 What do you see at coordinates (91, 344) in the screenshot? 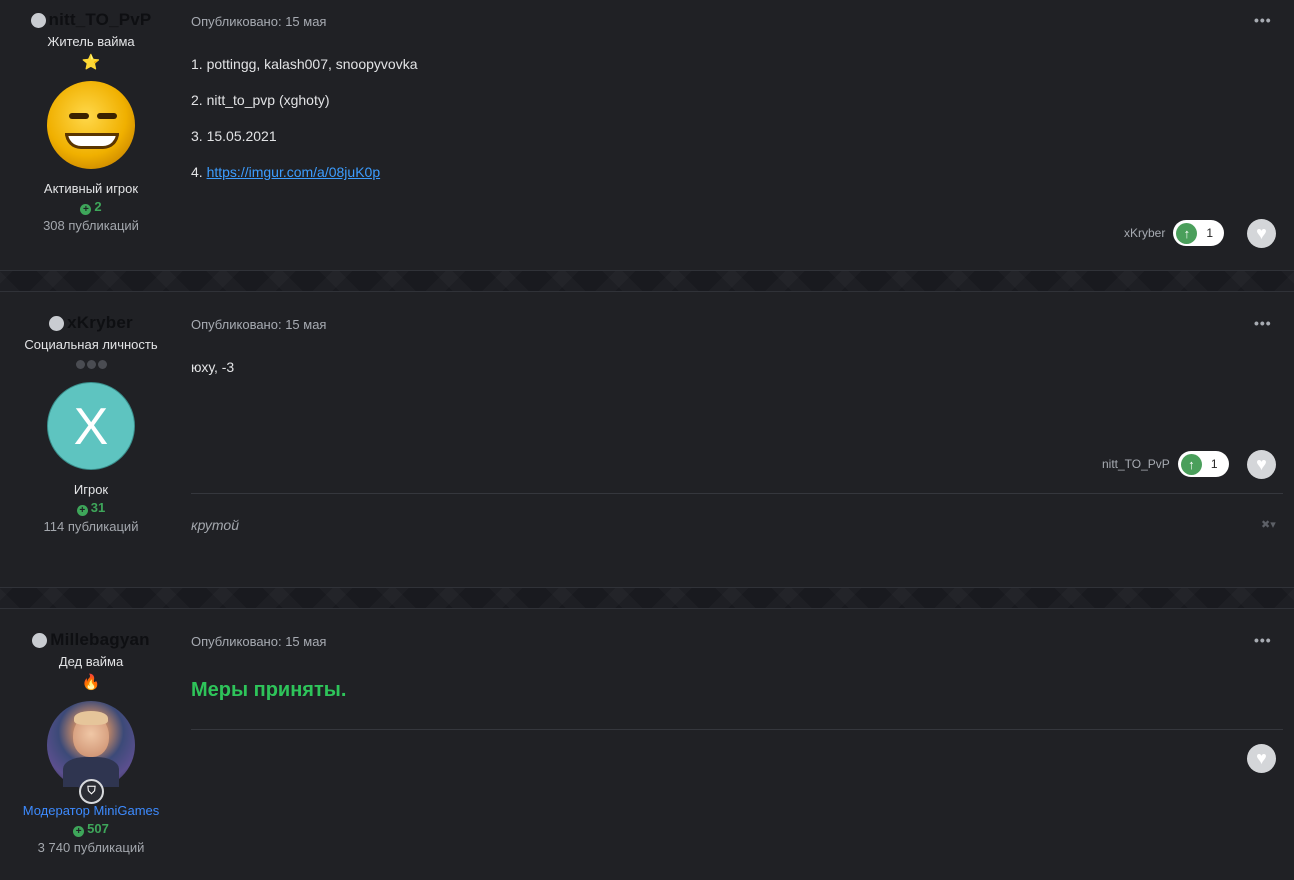
I see `author-title: Социальная личность` at bounding box center [91, 344].